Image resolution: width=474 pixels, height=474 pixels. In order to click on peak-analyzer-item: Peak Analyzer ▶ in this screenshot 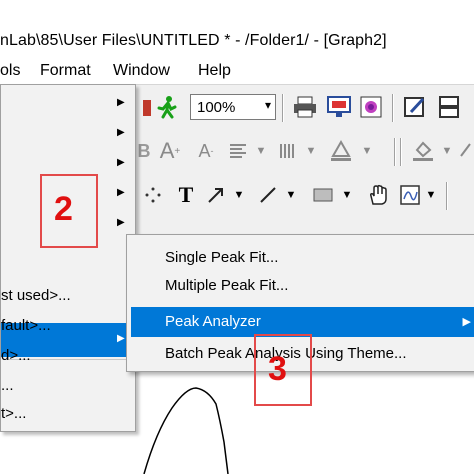, I will do `click(302, 322)`.